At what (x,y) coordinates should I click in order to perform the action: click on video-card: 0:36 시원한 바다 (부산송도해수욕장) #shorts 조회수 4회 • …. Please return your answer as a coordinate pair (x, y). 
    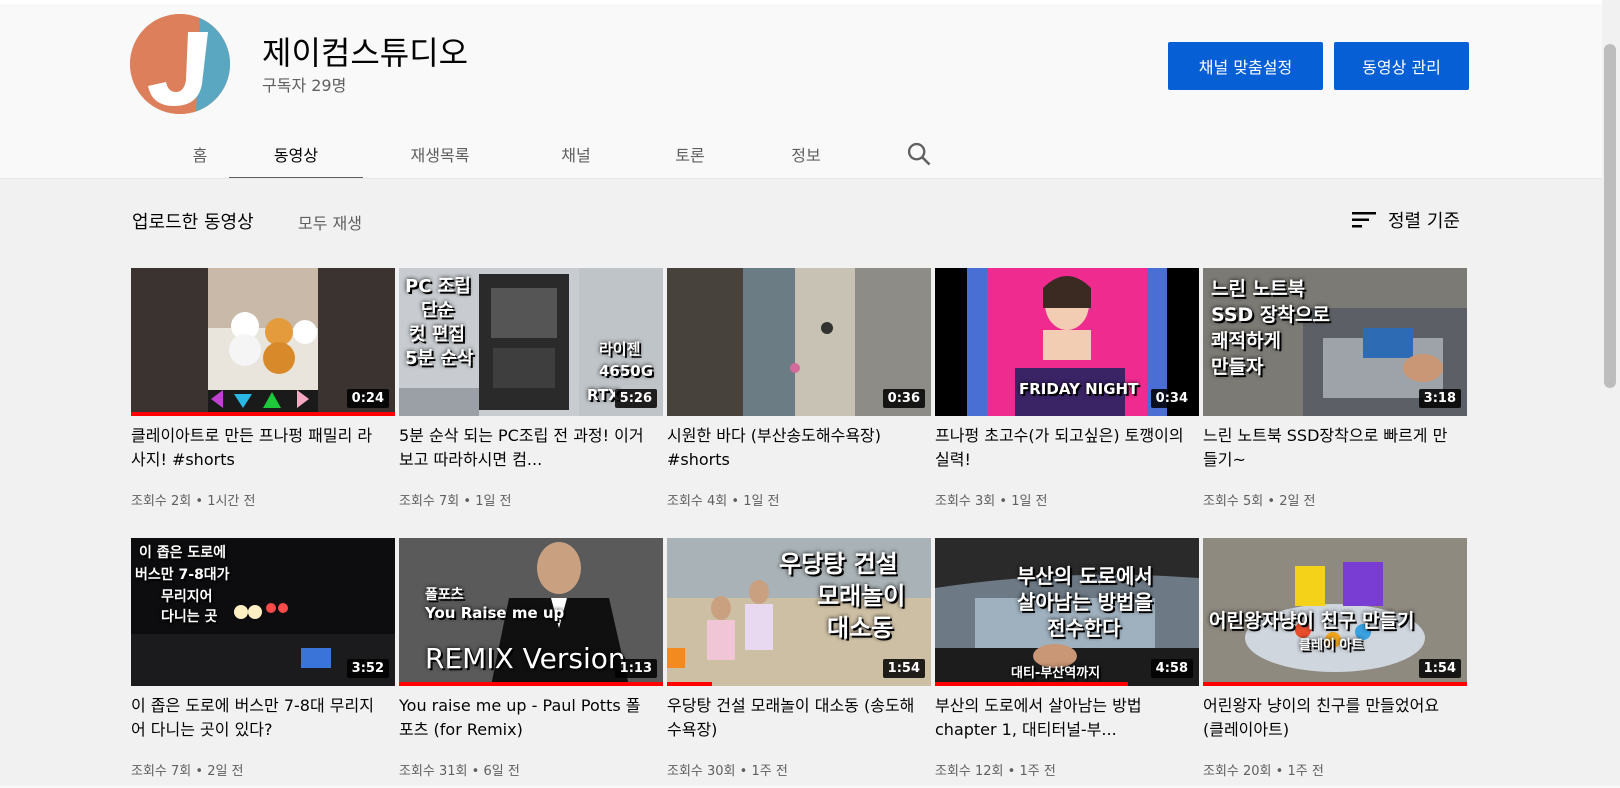
    Looking at the image, I should click on (799, 393).